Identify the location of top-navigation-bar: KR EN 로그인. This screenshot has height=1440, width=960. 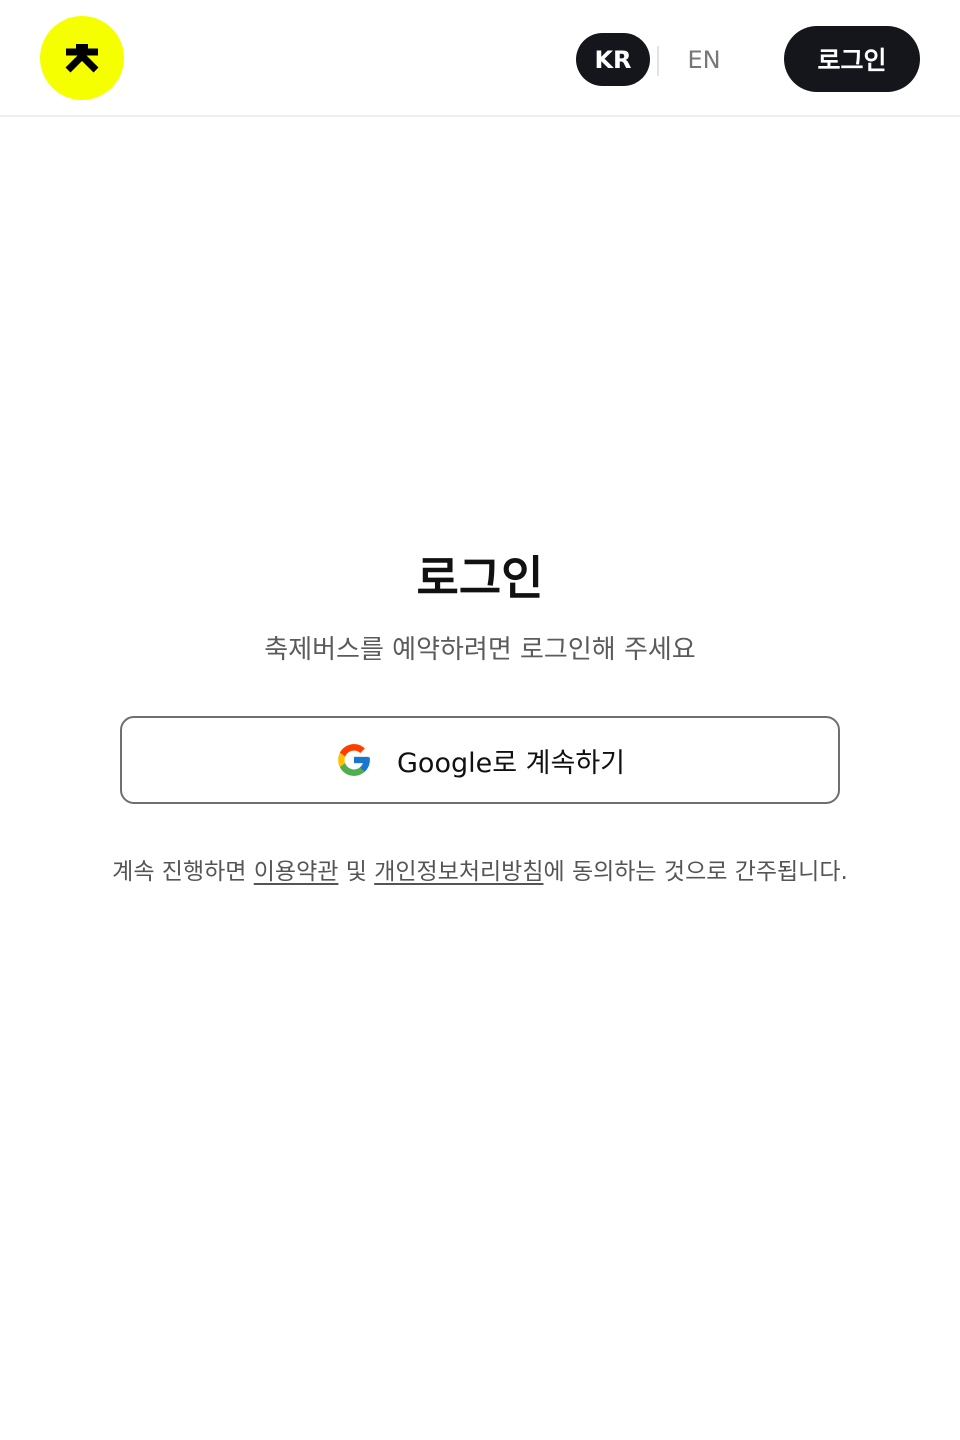
(480, 58).